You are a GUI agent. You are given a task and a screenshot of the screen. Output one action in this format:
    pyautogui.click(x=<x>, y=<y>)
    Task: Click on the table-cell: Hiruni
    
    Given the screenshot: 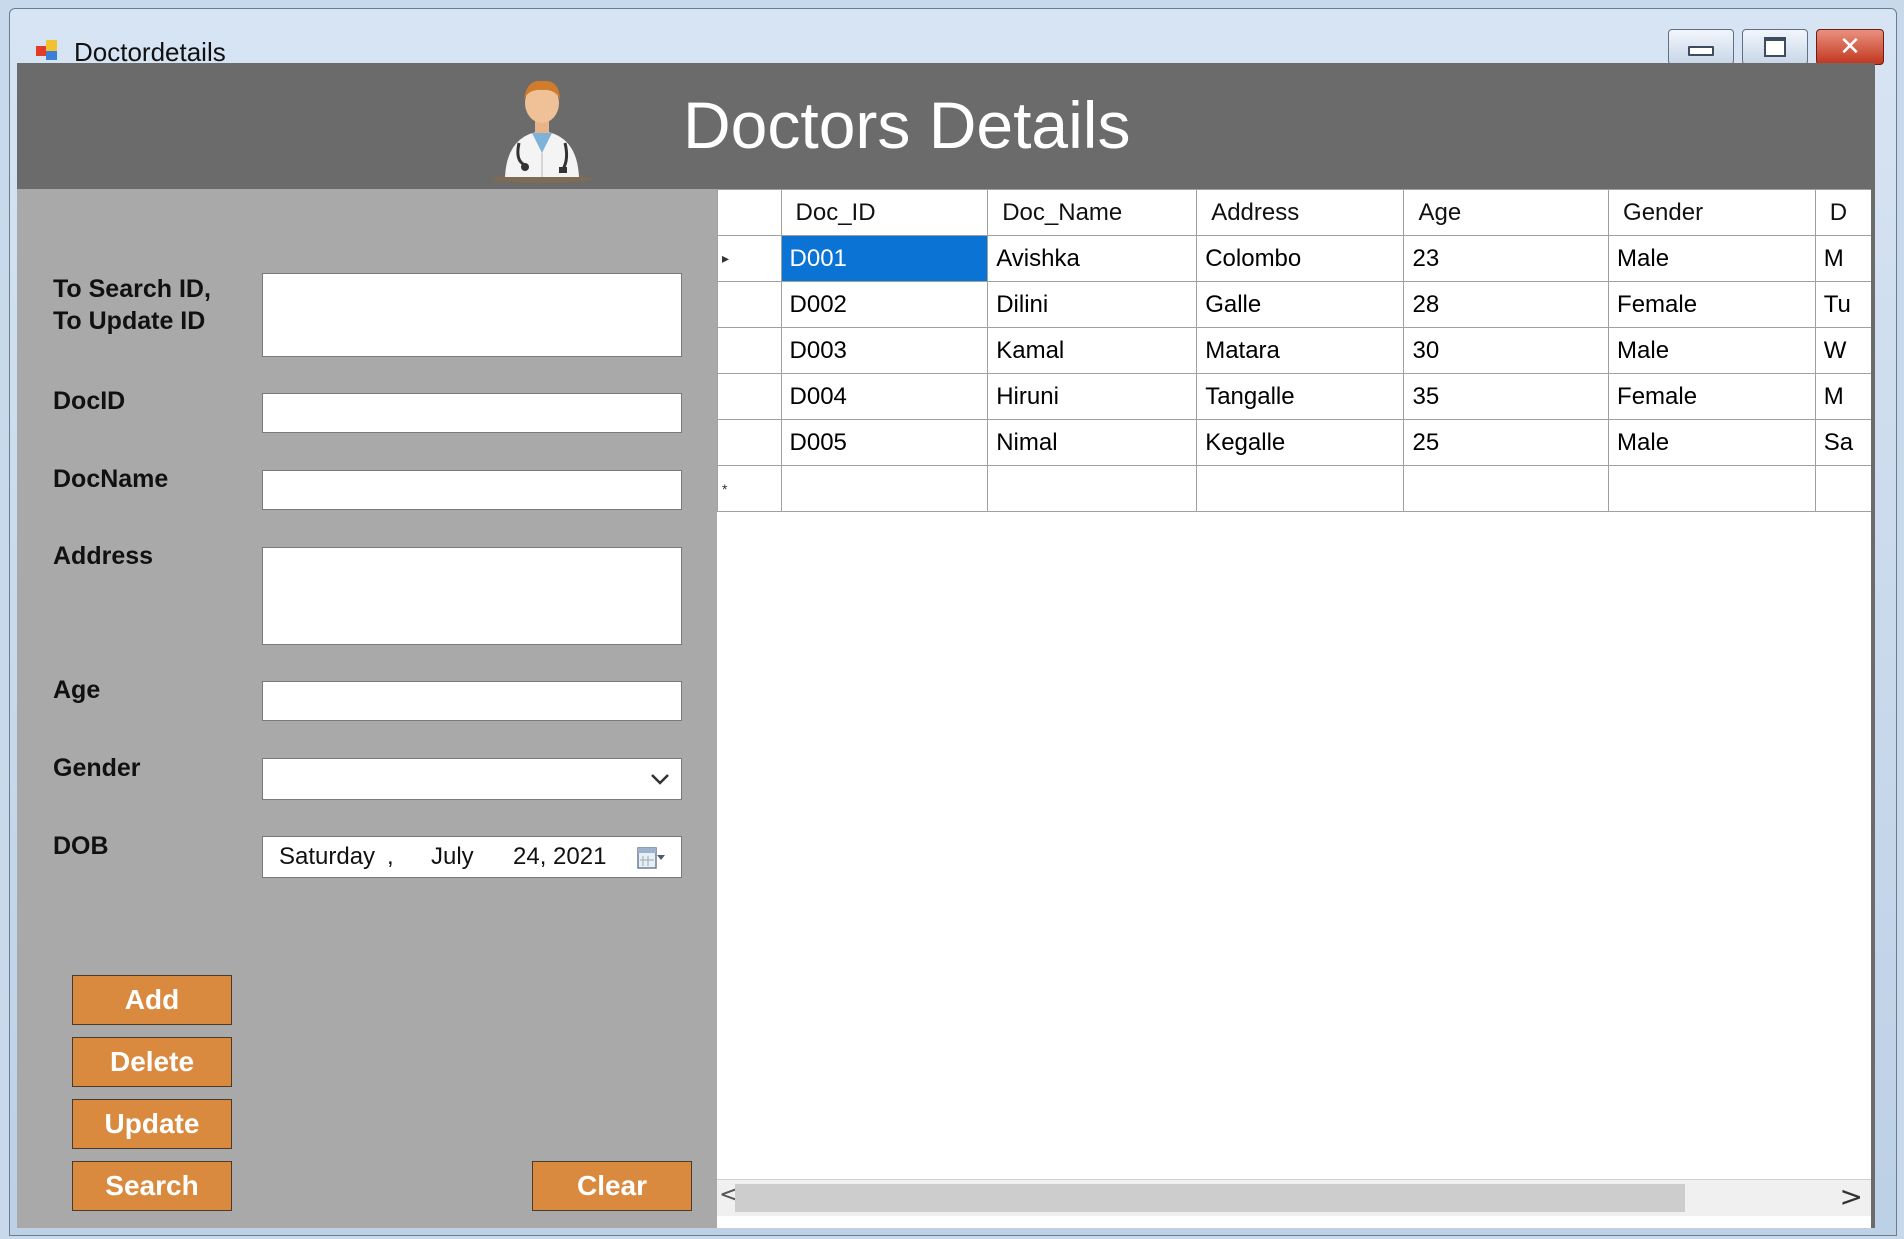 What is the action you would take?
    pyautogui.click(x=1092, y=396)
    